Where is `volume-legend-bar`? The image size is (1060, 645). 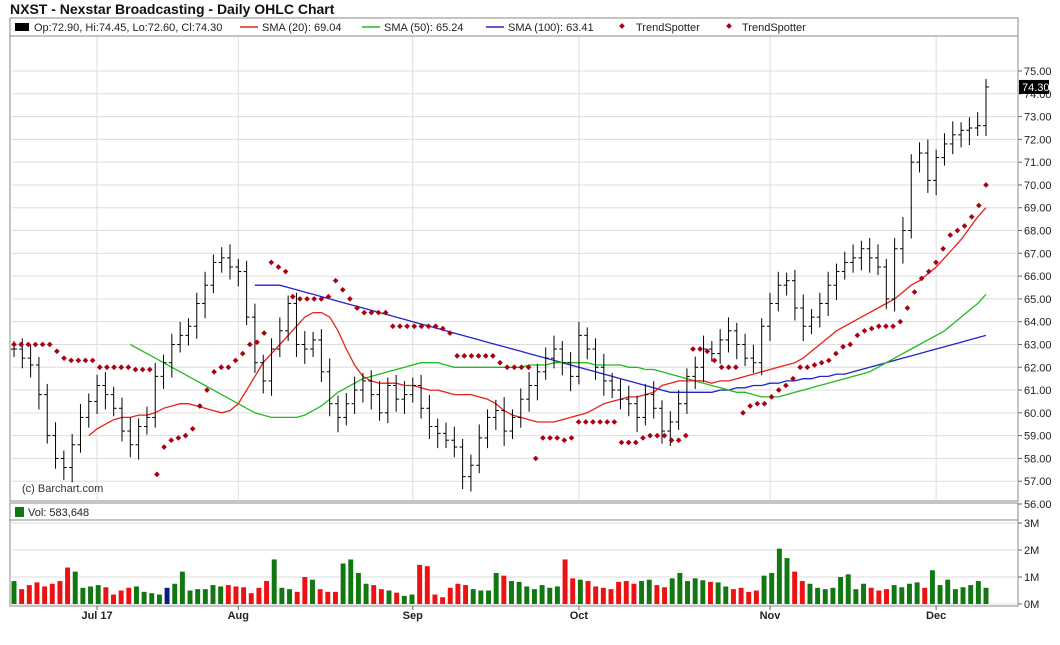
volume-legend-bar is located at coordinates (514, 511).